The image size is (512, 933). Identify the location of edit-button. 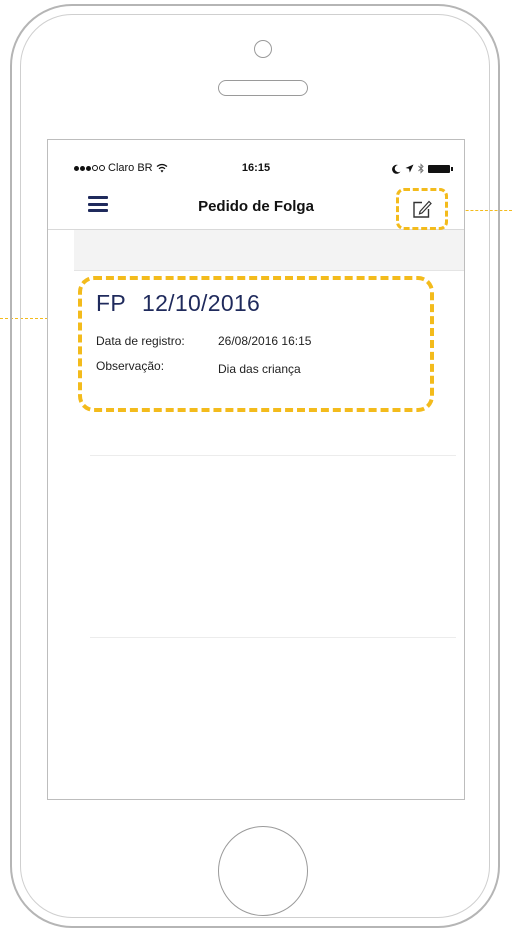
(422, 209).